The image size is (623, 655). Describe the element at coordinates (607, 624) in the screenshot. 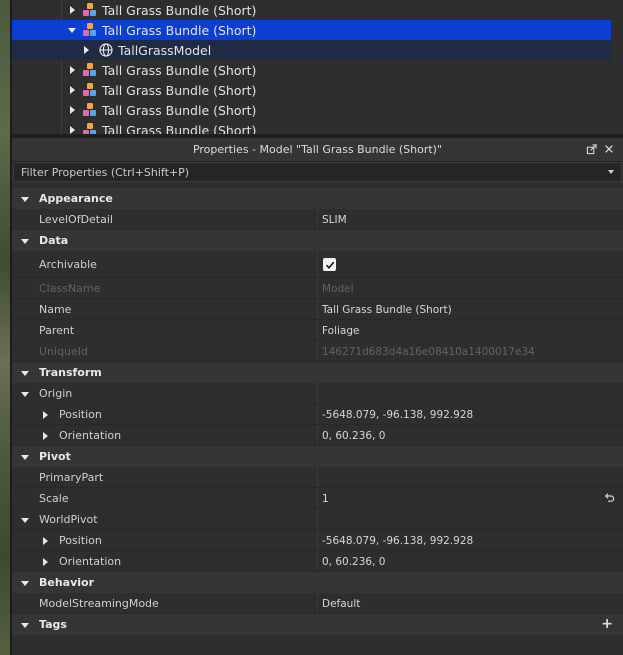

I see `add-tag-icon: +` at that location.